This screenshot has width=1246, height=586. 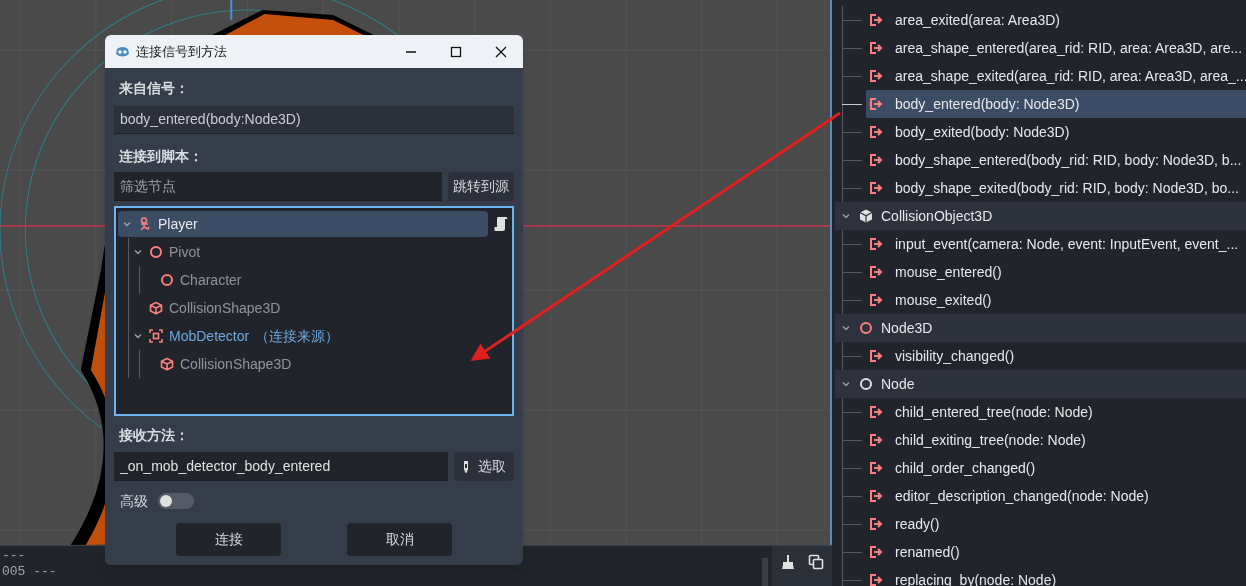 What do you see at coordinates (484, 466) in the screenshot?
I see `pick-button: 选取` at bounding box center [484, 466].